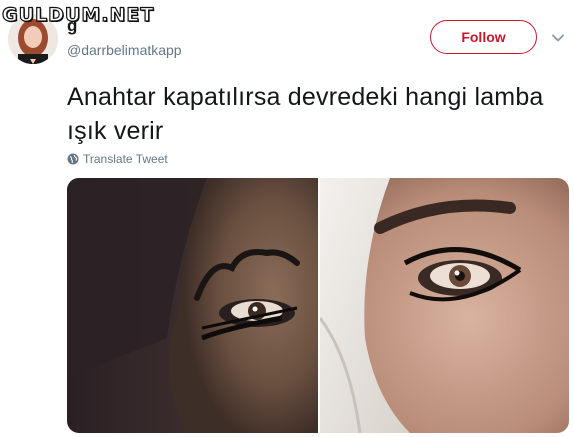 This screenshot has width=574, height=437. Describe the element at coordinates (73, 159) in the screenshot. I see `globe-icon` at that location.